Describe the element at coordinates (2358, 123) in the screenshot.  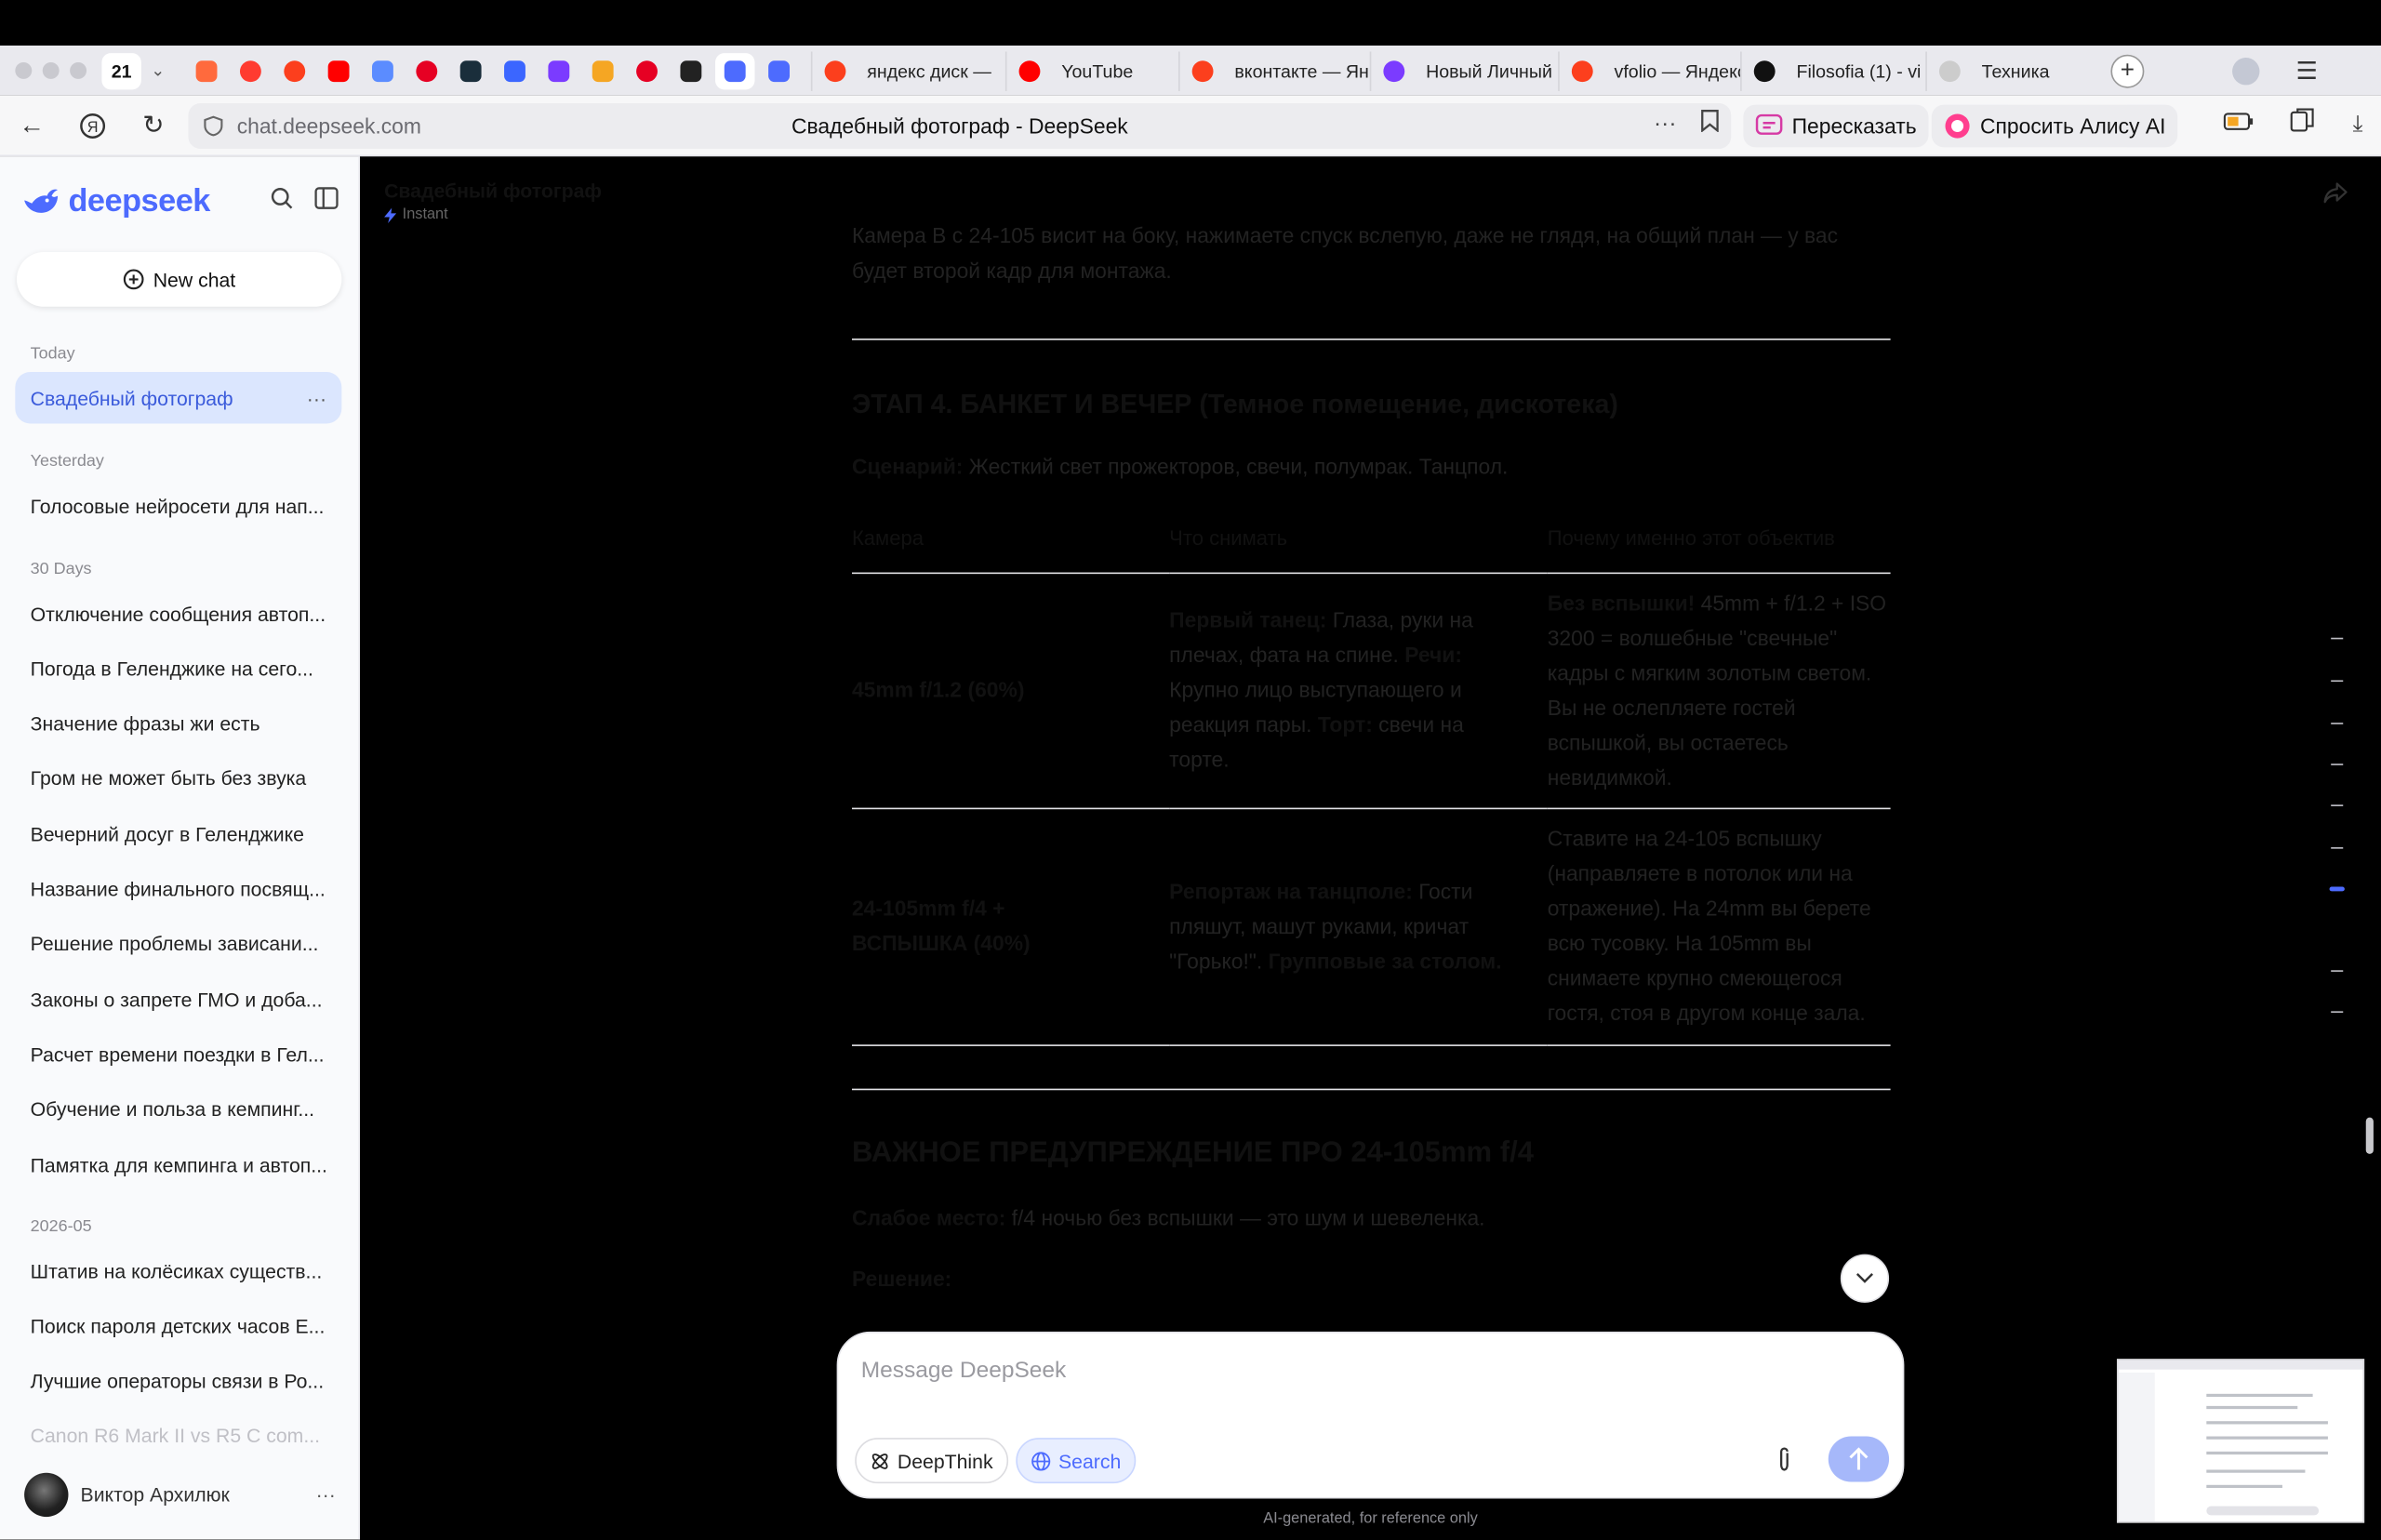
I see `download-icon: ⤓` at that location.